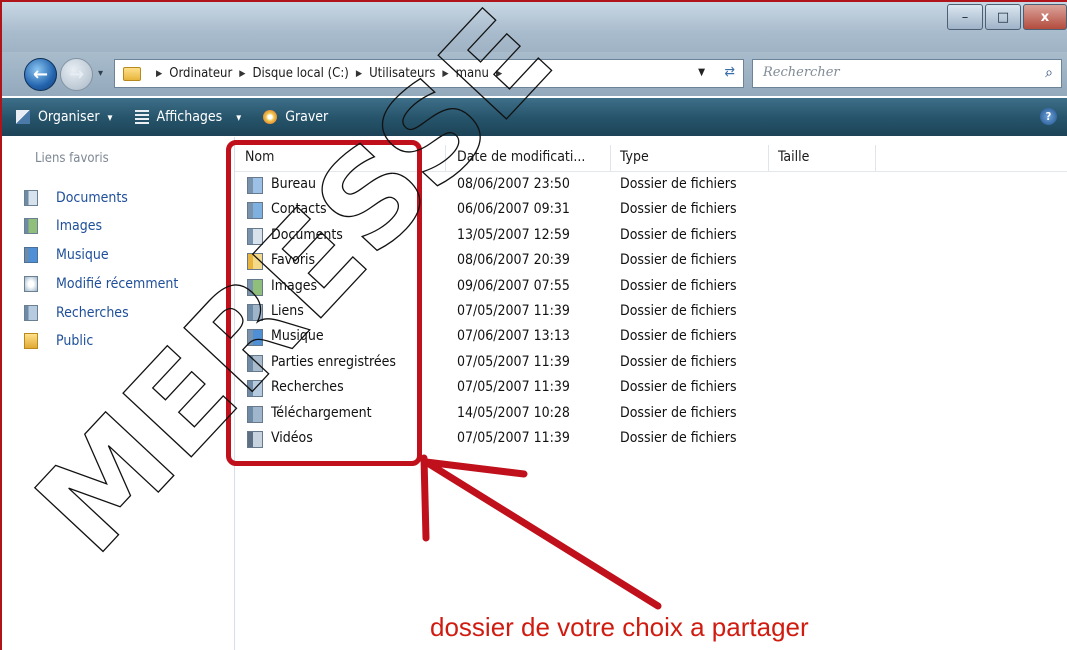 The width and height of the screenshot is (1067, 650). Describe the element at coordinates (793, 157) in the screenshot. I see `column-header-size: Taille` at that location.